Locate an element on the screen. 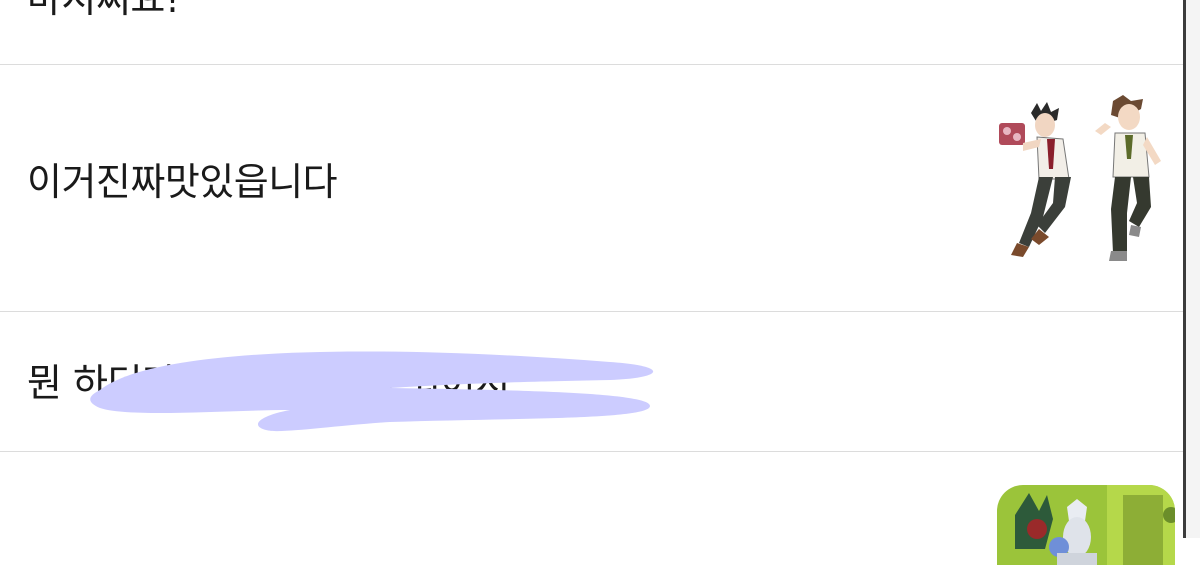 The height and width of the screenshot is (565, 1200). character-right is located at coordinates (1128, 178).